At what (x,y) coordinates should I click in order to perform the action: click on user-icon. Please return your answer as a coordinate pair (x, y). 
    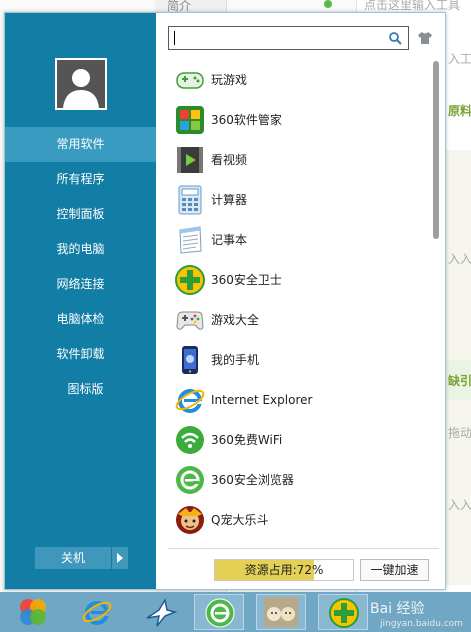
    Looking at the image, I should click on (81, 88).